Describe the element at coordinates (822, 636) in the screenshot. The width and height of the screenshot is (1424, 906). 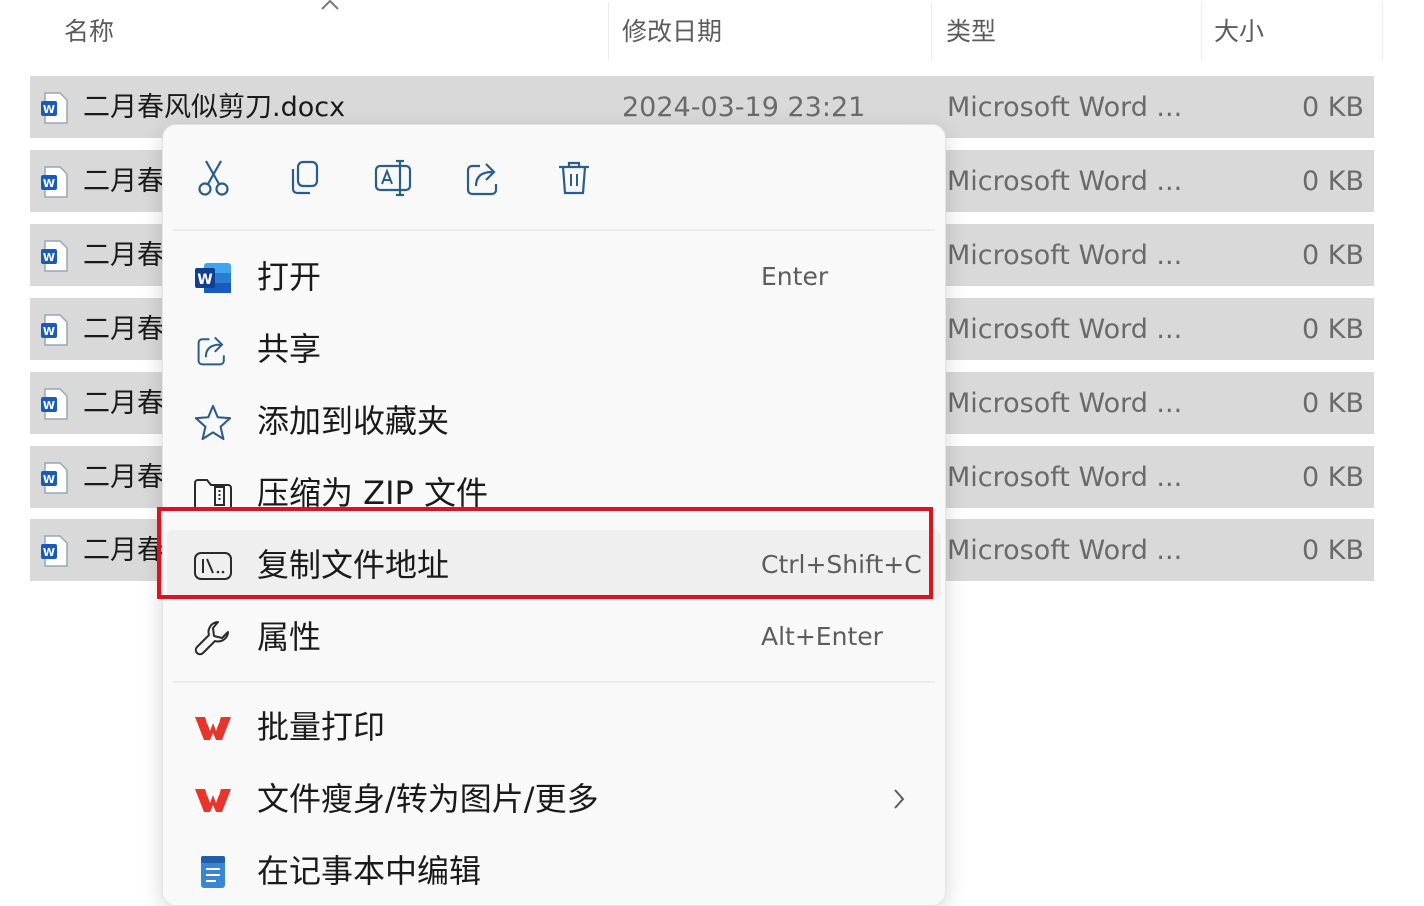
I see `shortcut-text: Alt+Enter` at that location.